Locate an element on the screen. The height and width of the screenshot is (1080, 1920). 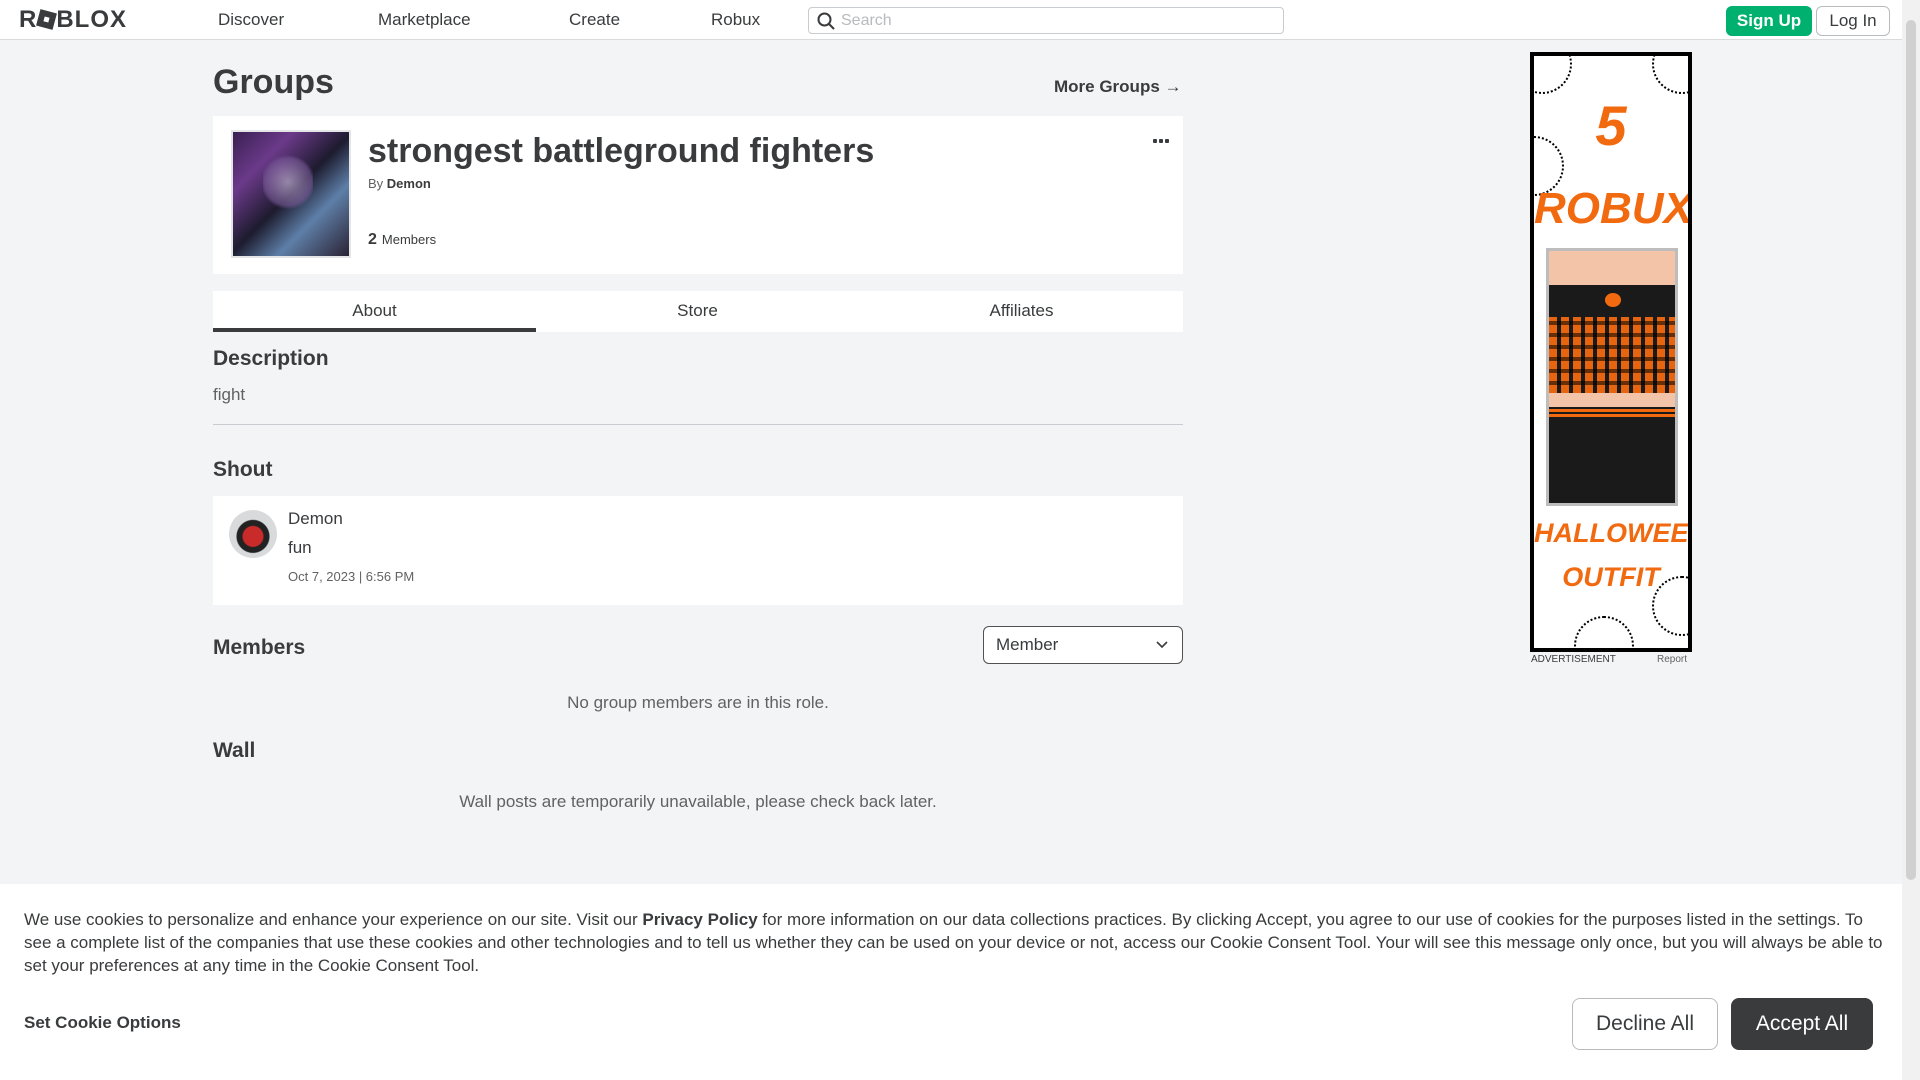
page-title: Groups is located at coordinates (273, 82).